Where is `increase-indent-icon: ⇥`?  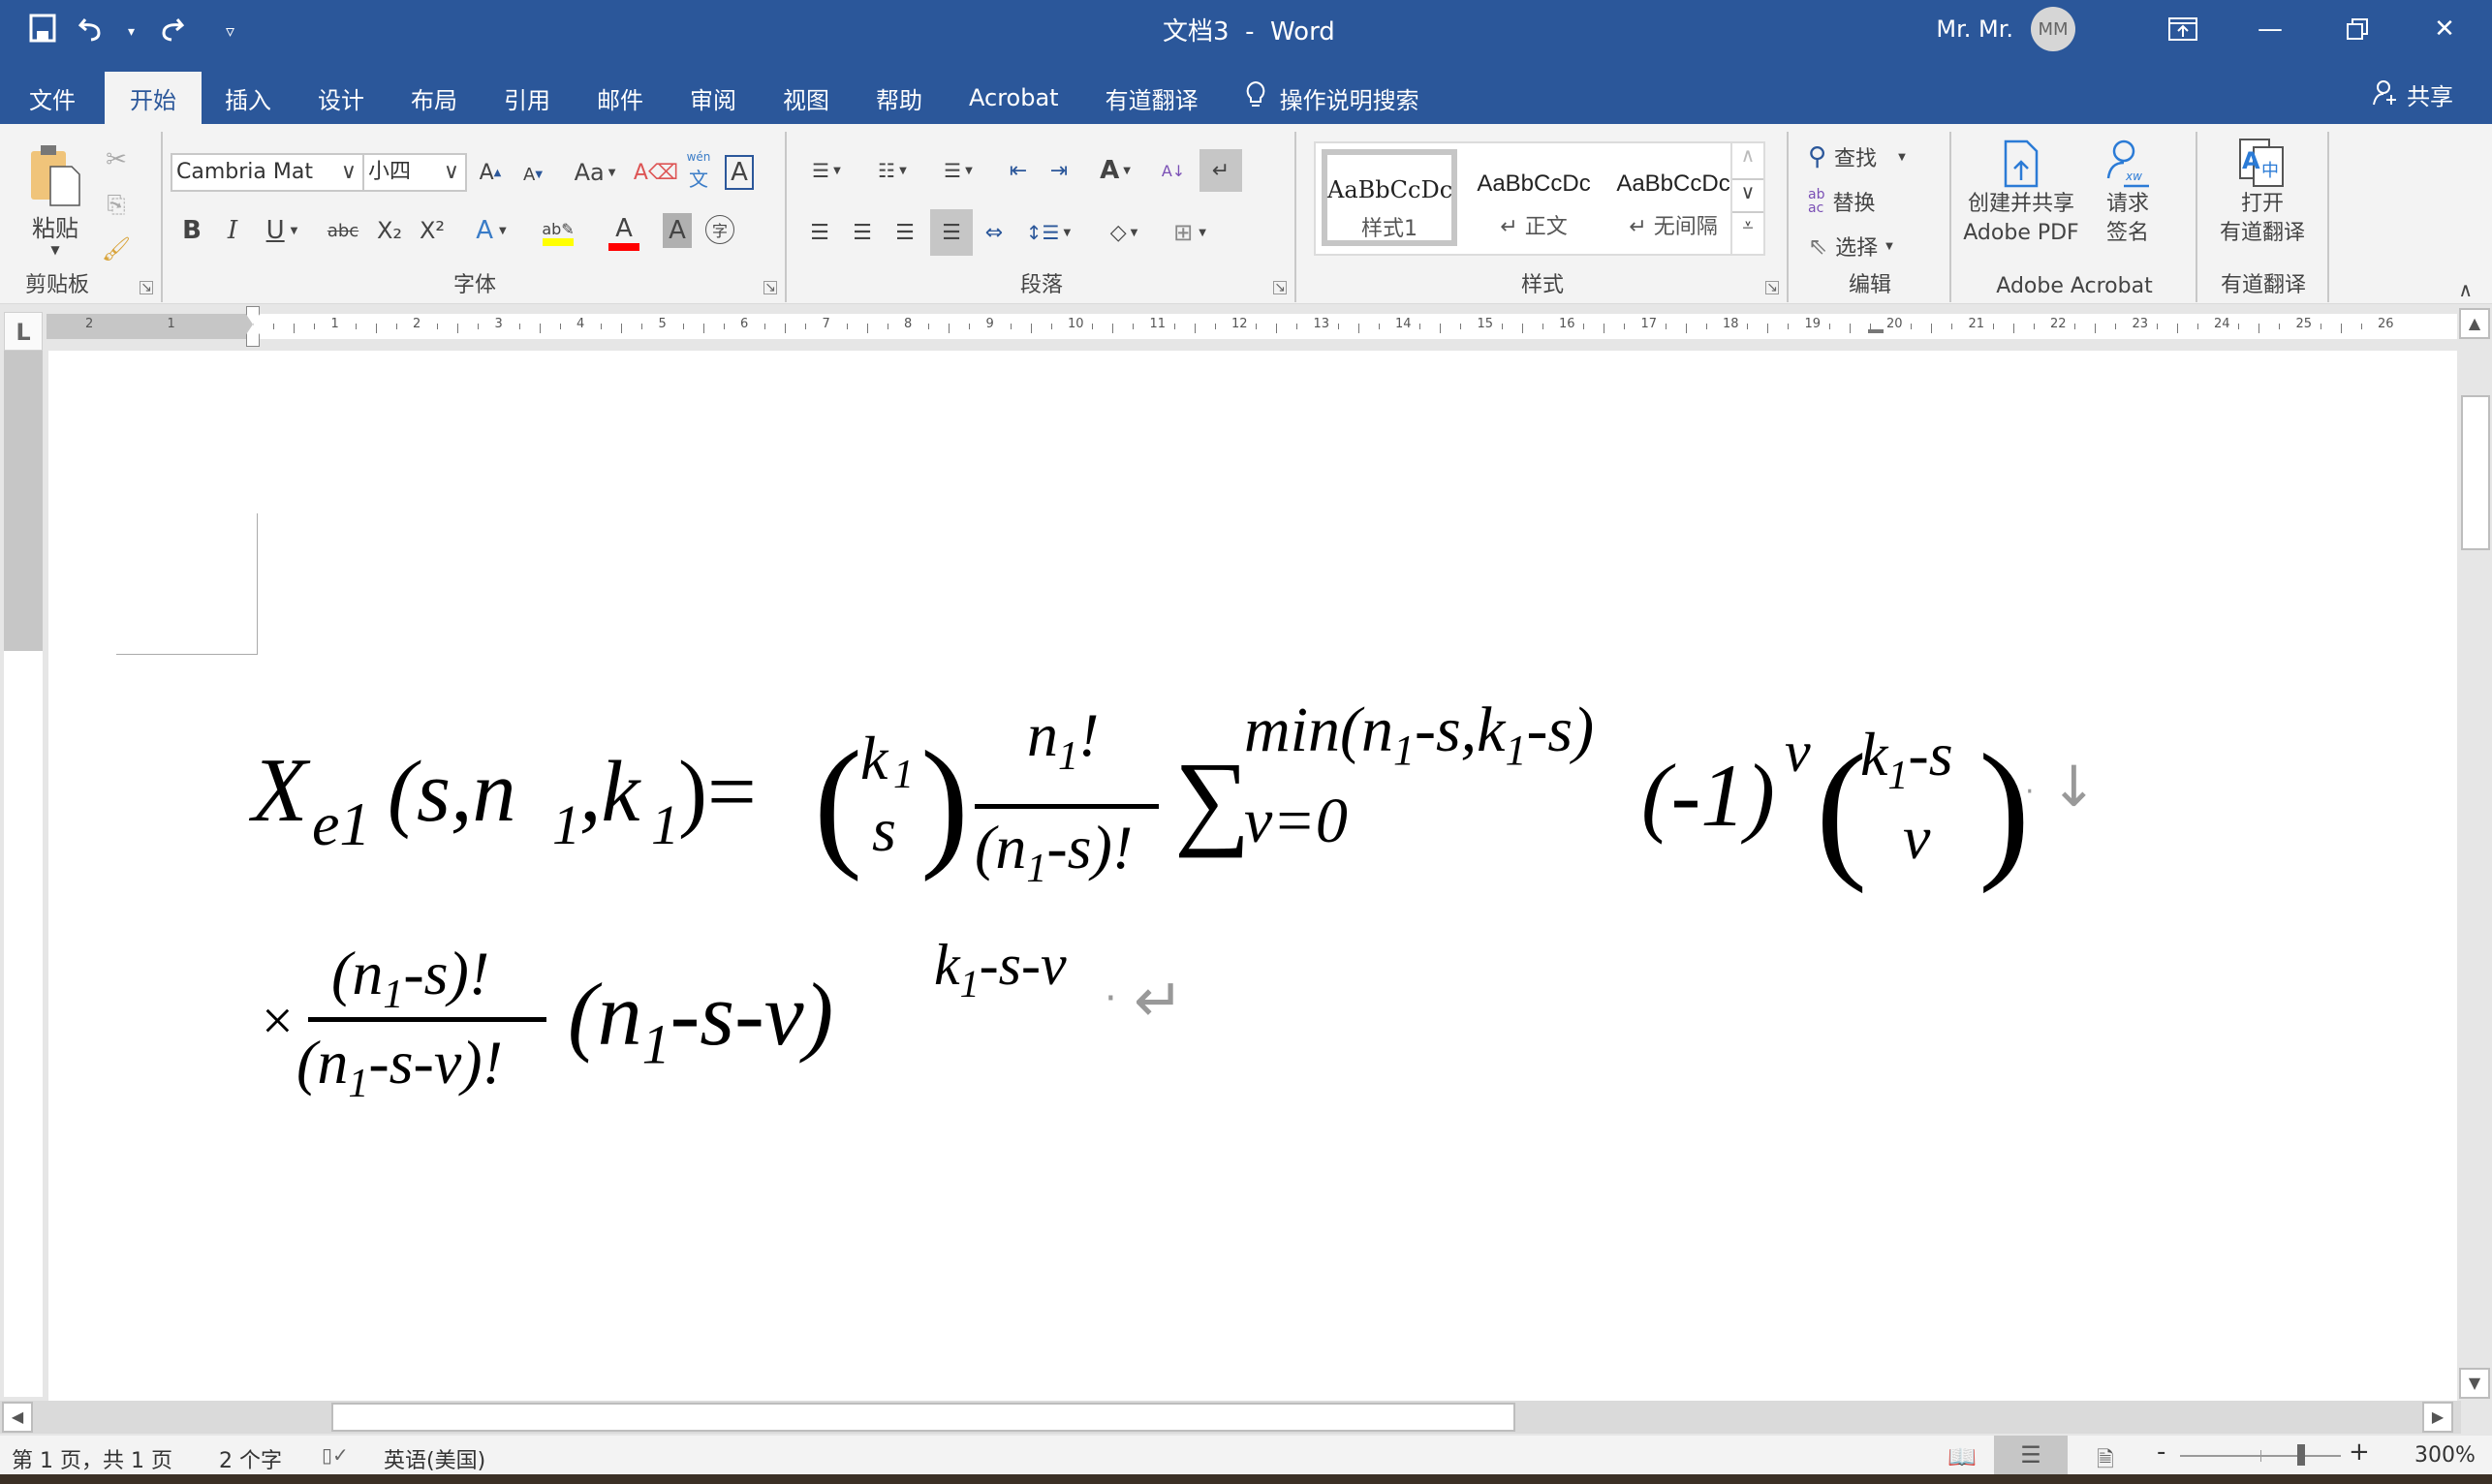
increase-indent-icon: ⇥ is located at coordinates (1059, 170).